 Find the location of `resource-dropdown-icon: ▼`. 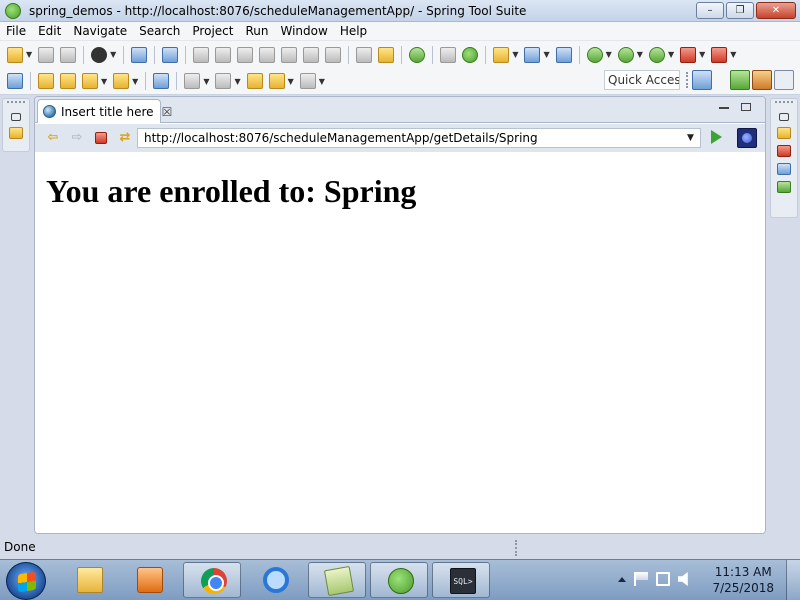

resource-dropdown-icon: ▼ is located at coordinates (135, 81).